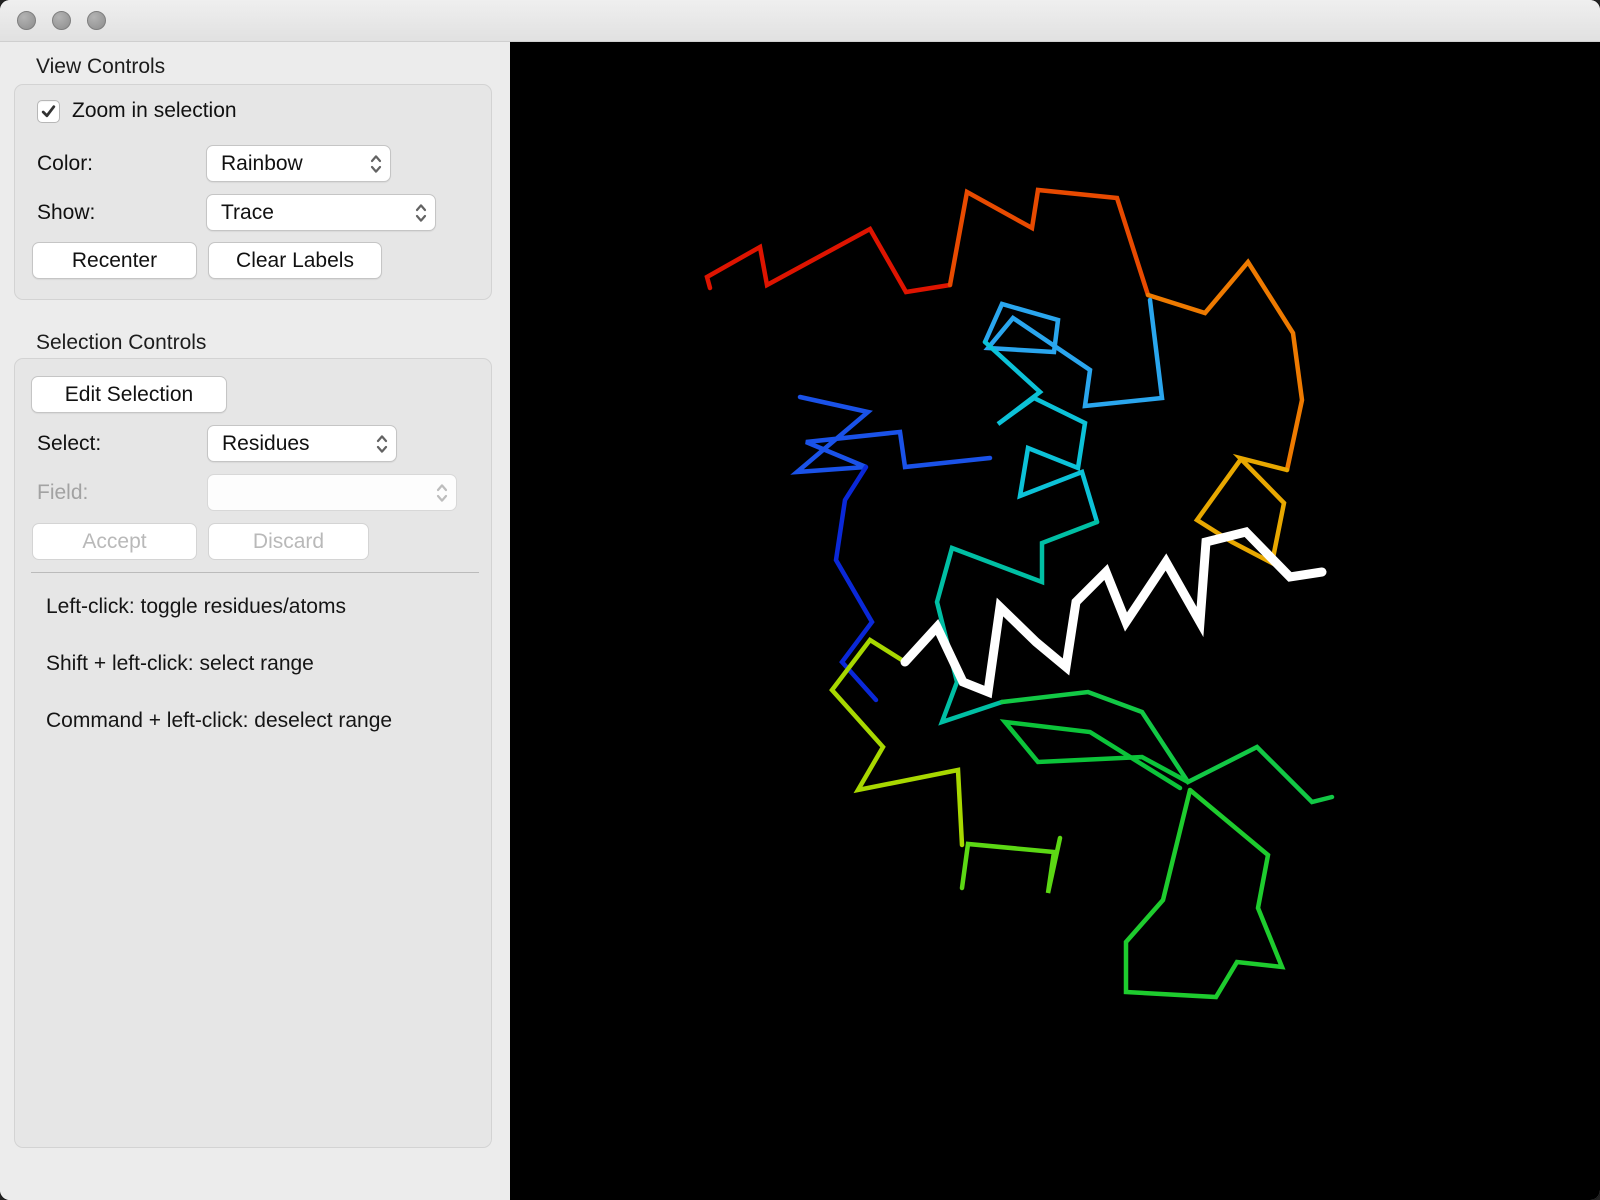 This screenshot has height=1200, width=1600. Describe the element at coordinates (66, 212) in the screenshot. I see `show-label: Show:` at that location.